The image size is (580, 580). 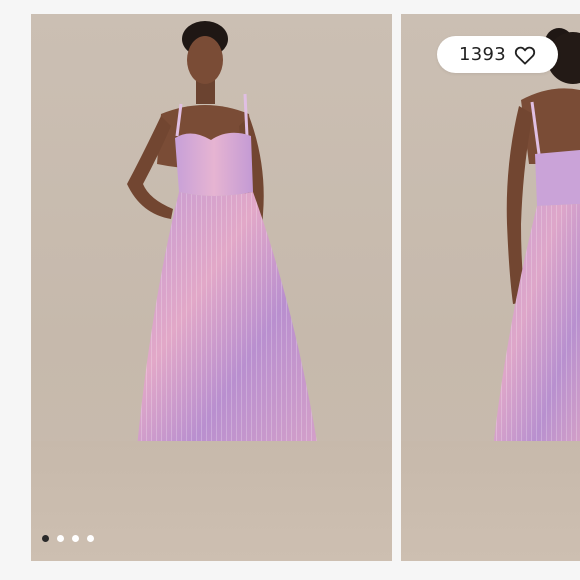 I want to click on image-pagination-dots, so click(x=68, y=538).